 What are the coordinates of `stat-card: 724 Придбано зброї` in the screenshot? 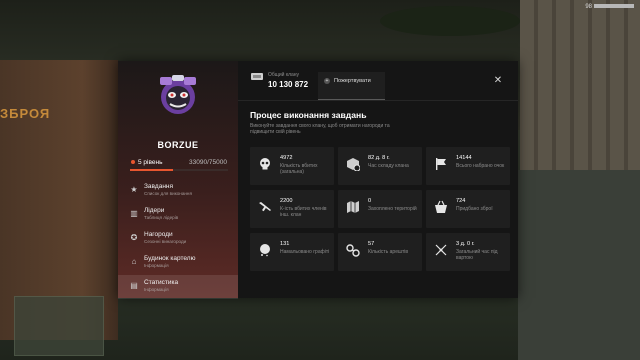 It's located at (468, 209).